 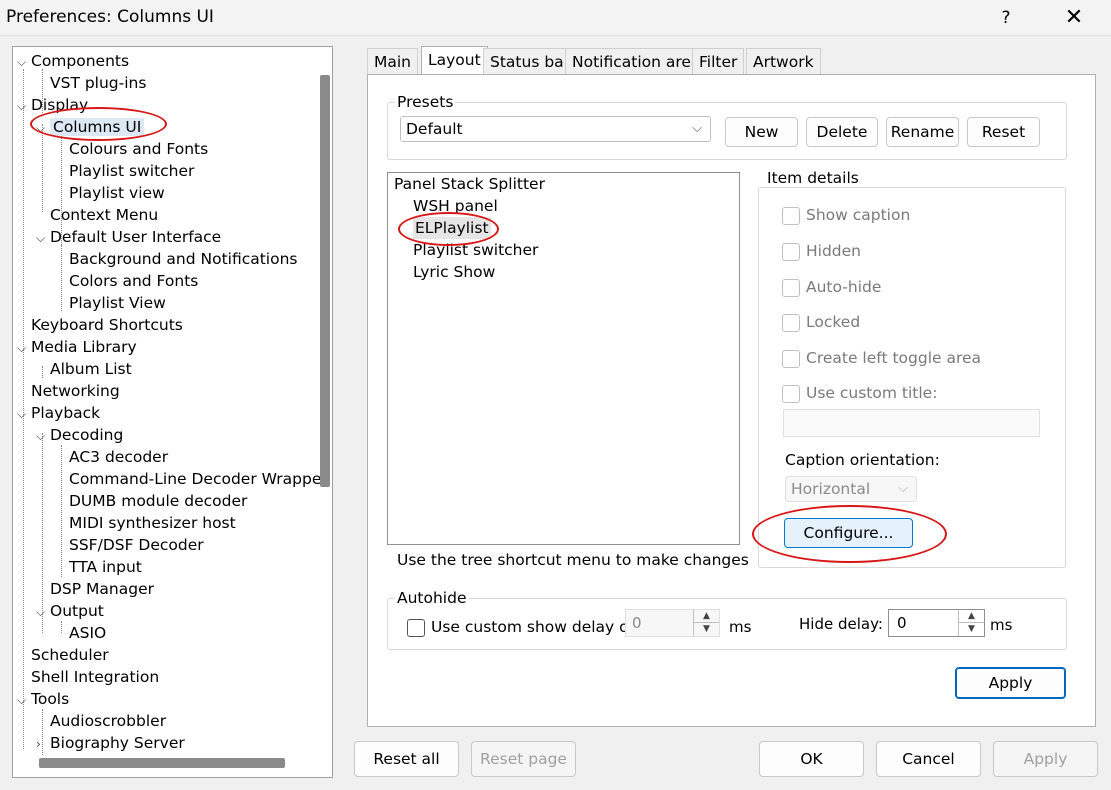 I want to click on tree-item: DUMB module decoder, so click(x=151, y=501).